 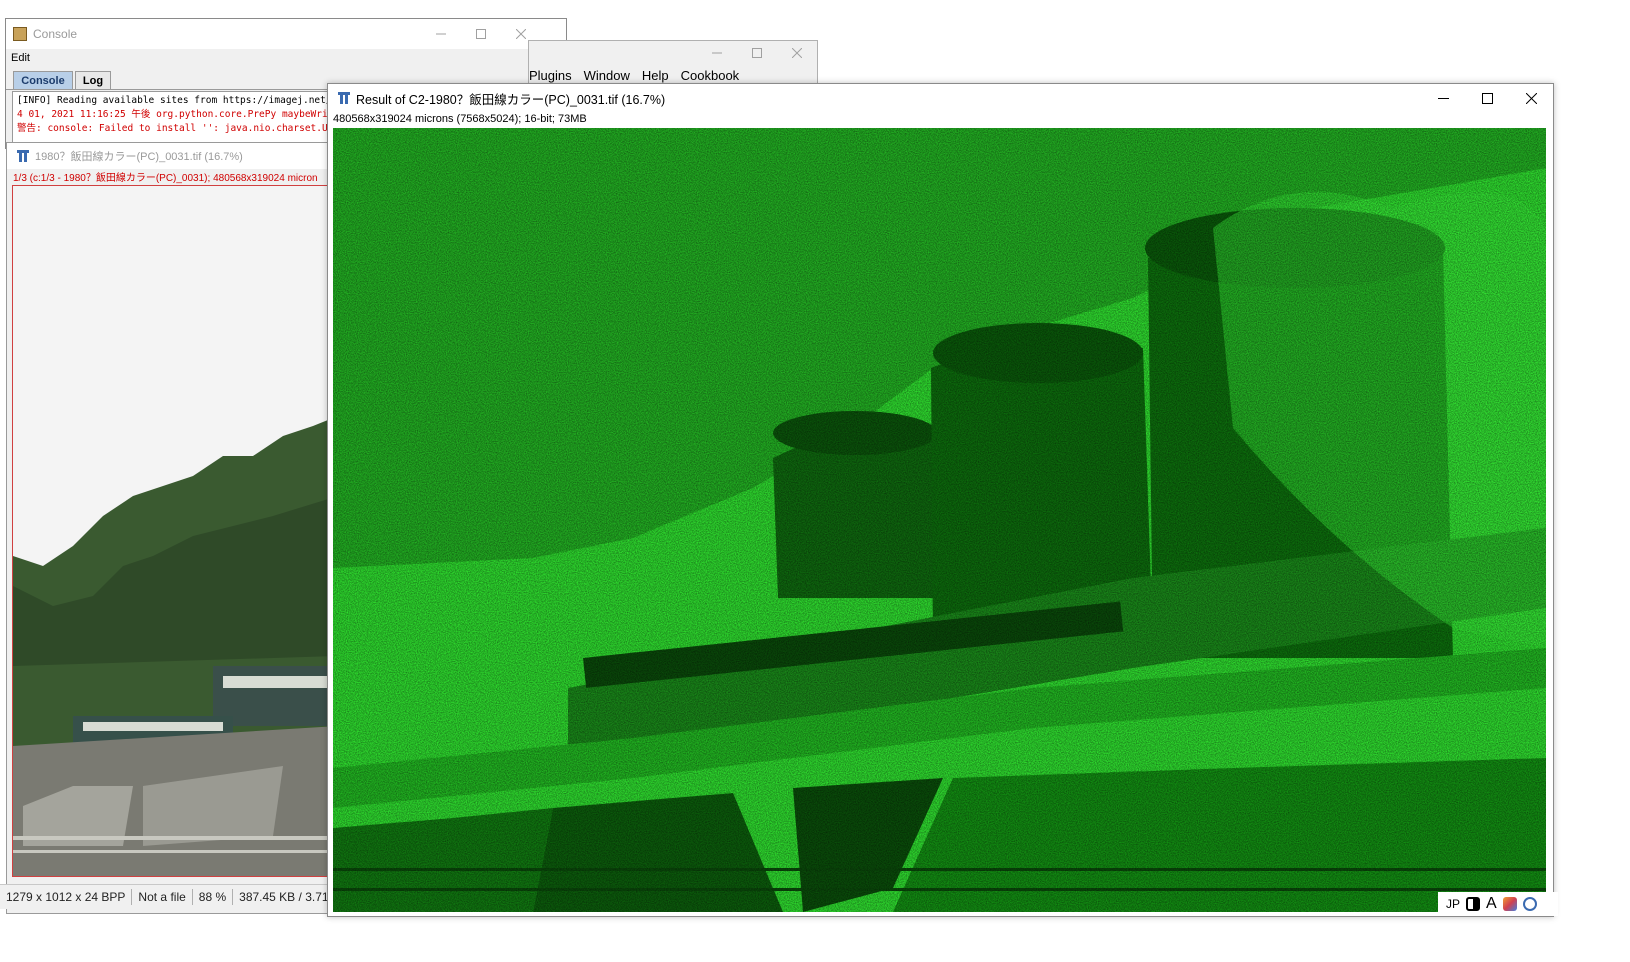 What do you see at coordinates (655, 75) in the screenshot?
I see `menu-help: Help` at bounding box center [655, 75].